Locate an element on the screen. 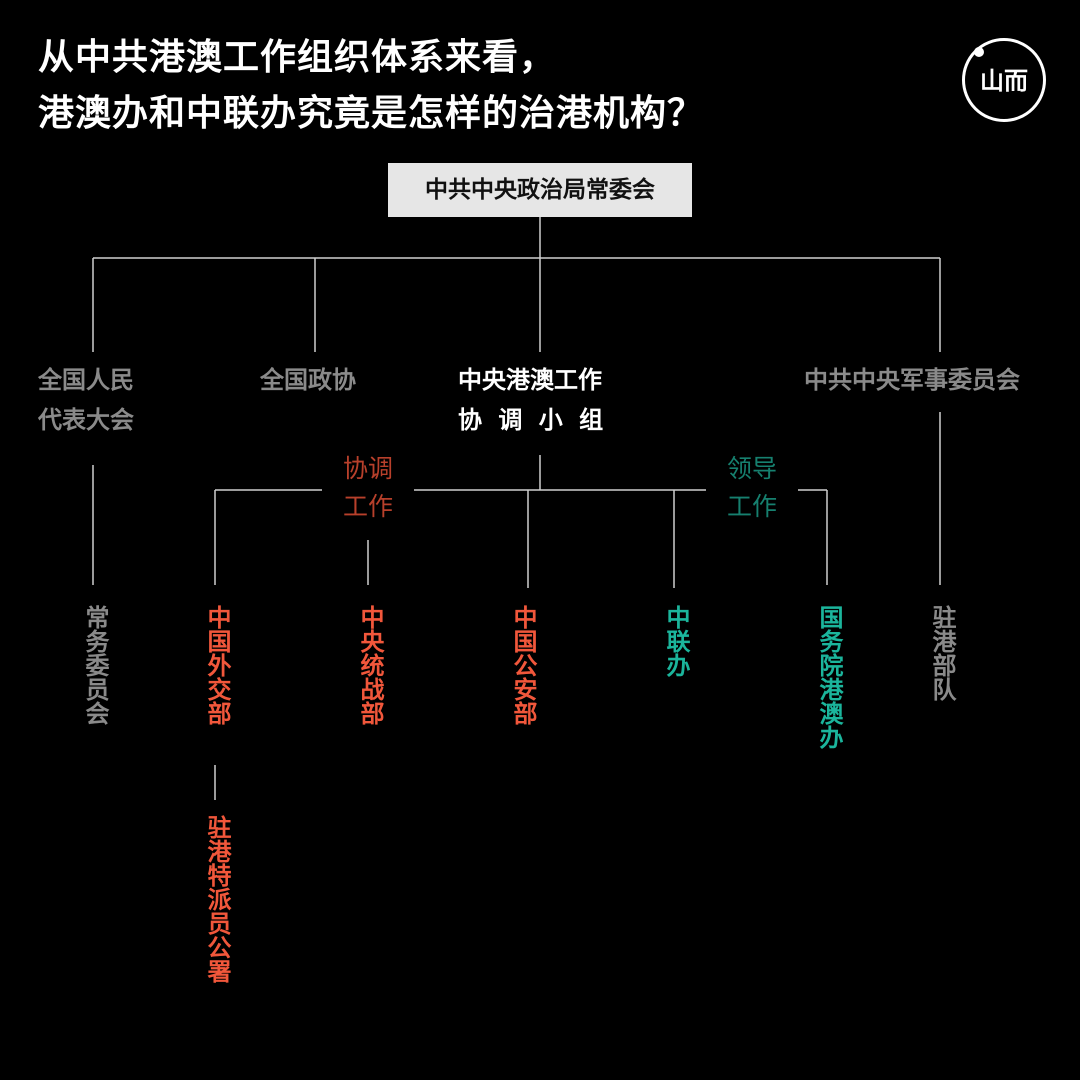 This screenshot has height=1080, width=1080. ufwd-node: 中央统战部 is located at coordinates (370, 665).